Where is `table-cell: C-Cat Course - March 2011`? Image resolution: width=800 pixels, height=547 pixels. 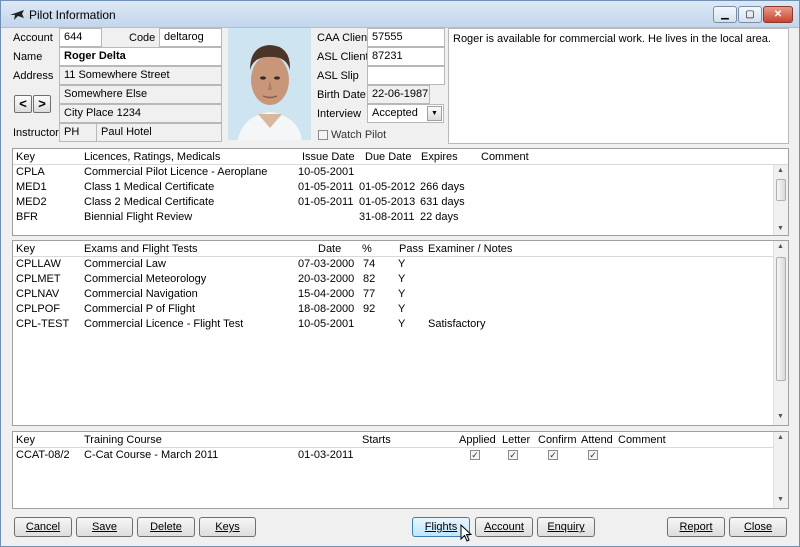
table-cell: C-Cat Course - March 2011 is located at coordinates (151, 455).